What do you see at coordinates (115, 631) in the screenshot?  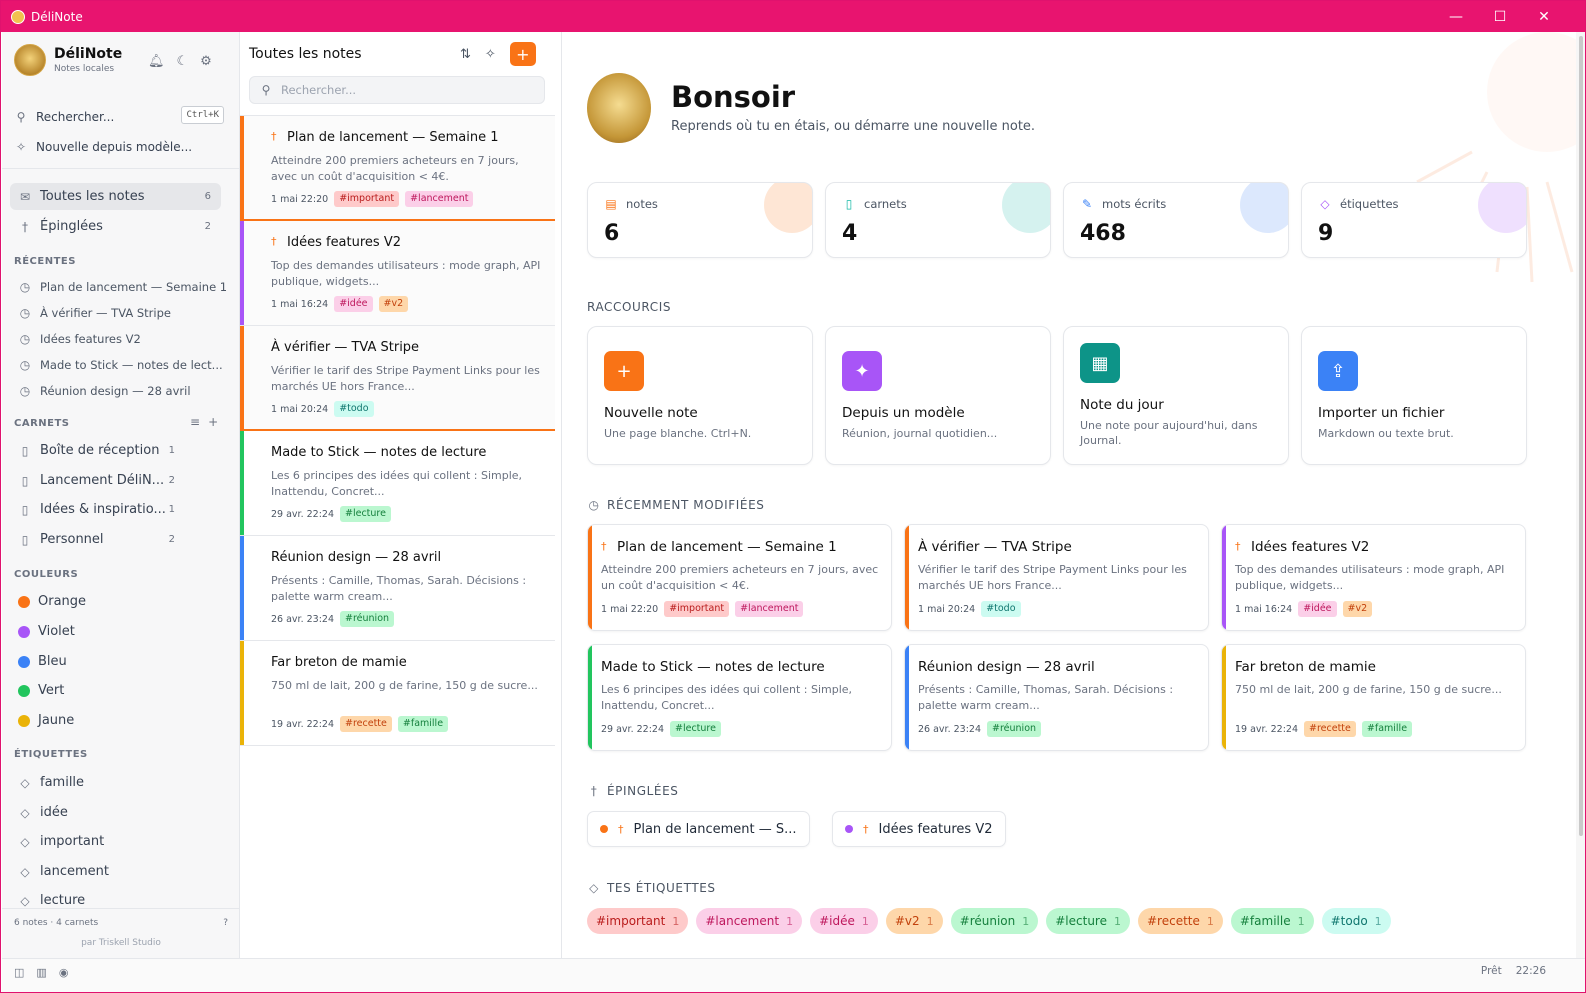 I see `color-item-violet: Violet` at bounding box center [115, 631].